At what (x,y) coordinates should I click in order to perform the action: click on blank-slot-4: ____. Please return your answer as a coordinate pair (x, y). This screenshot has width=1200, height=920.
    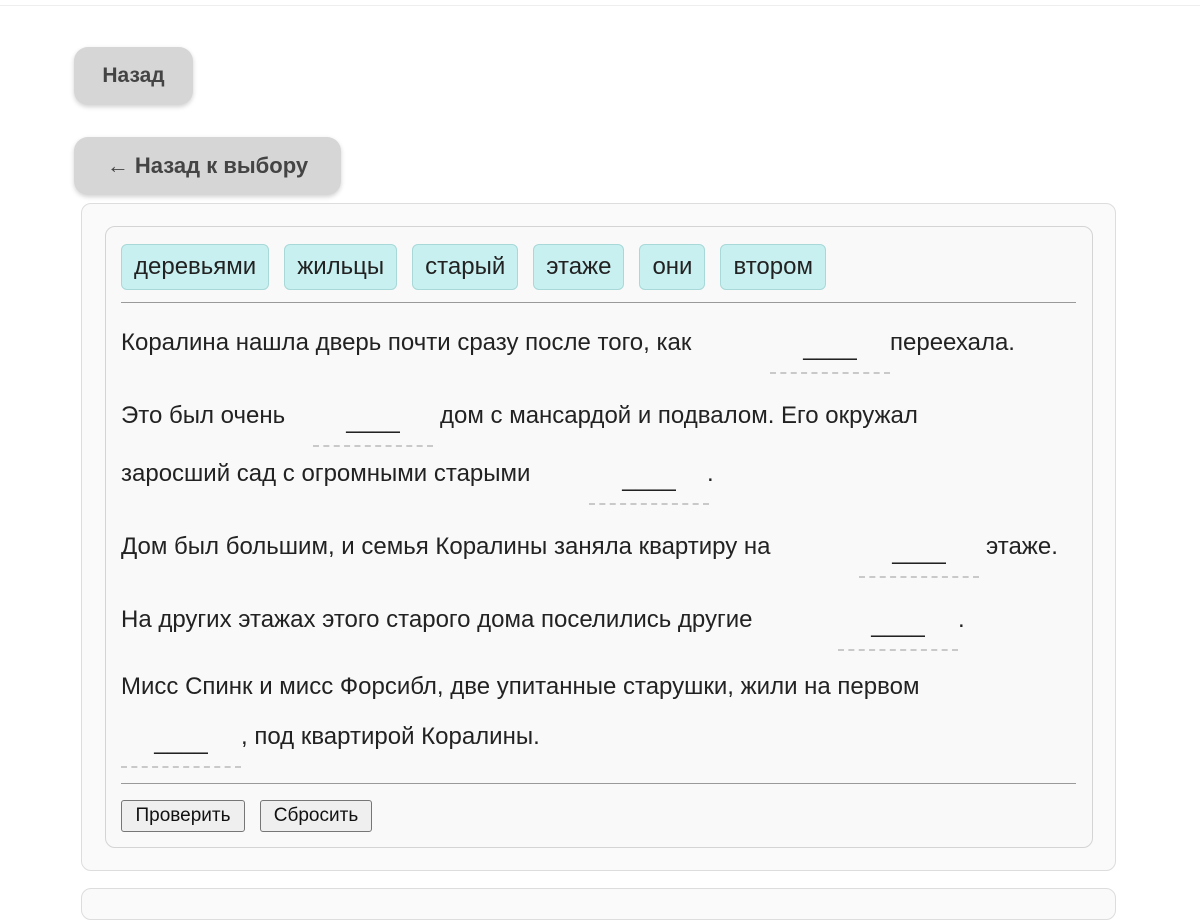
    Looking at the image, I should click on (919, 554).